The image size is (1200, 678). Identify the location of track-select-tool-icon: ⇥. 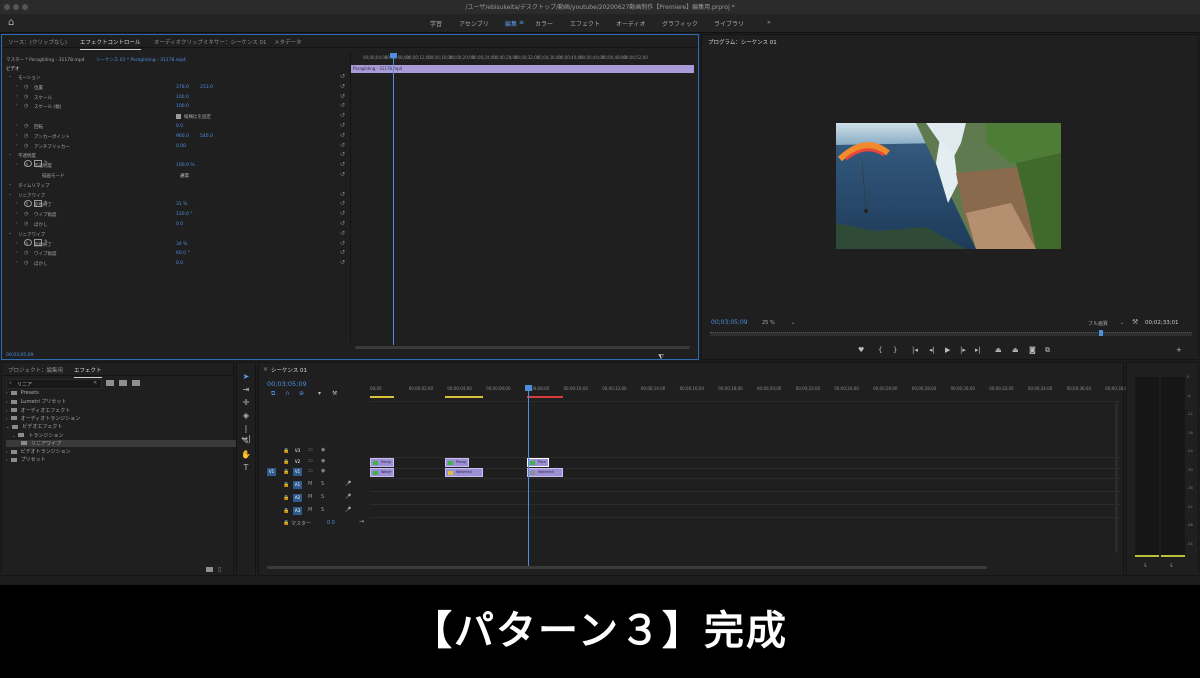
(246, 390).